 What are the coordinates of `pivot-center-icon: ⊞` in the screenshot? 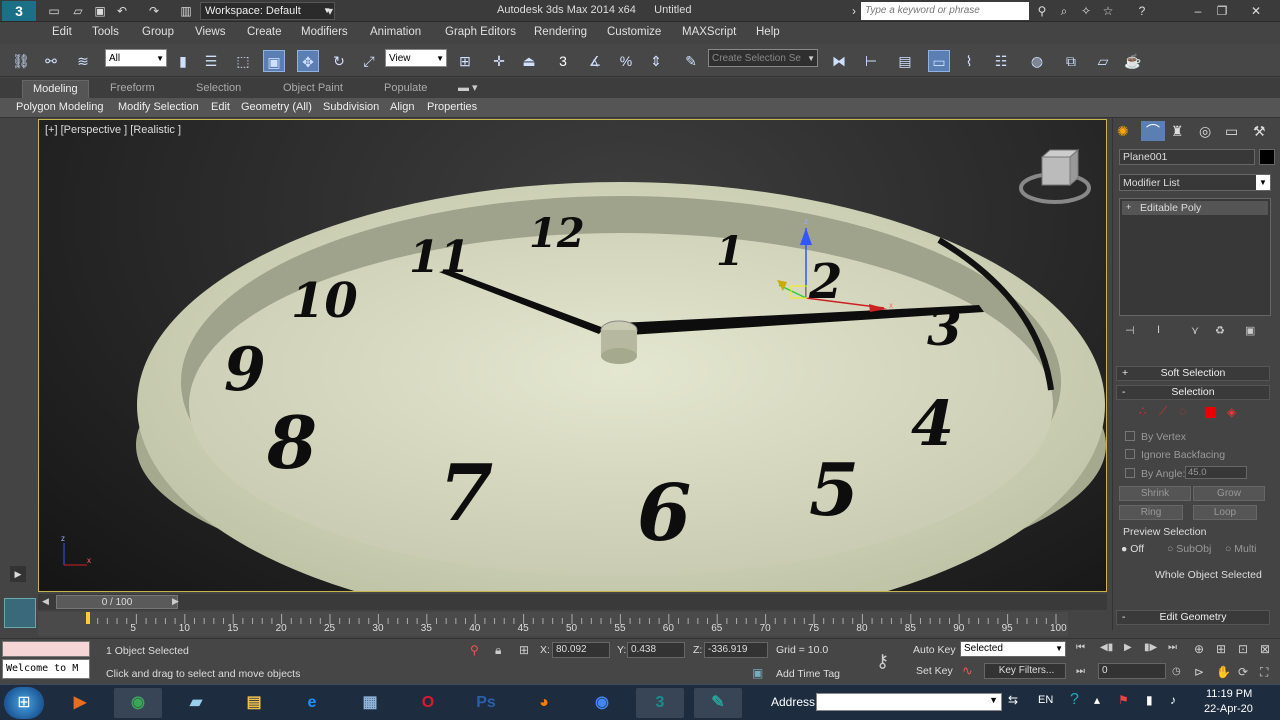 It's located at (465, 61).